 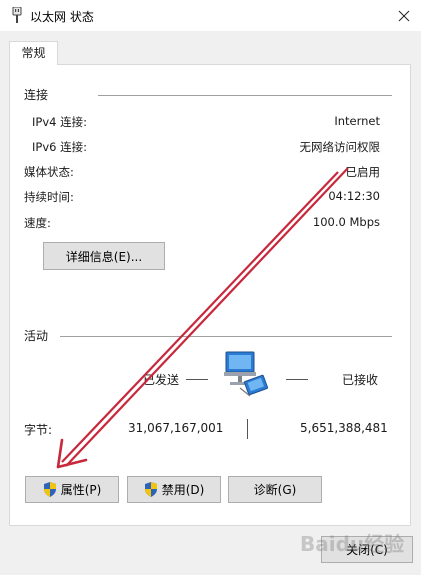 I want to click on disable-button: 禁用(D), so click(x=174, y=489).